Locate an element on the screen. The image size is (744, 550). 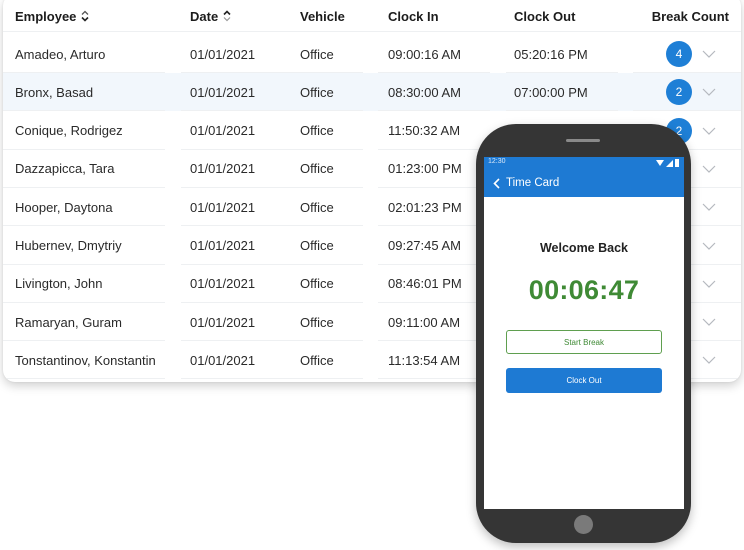
column-header-clock-in: Clock In is located at coordinates (413, 16).